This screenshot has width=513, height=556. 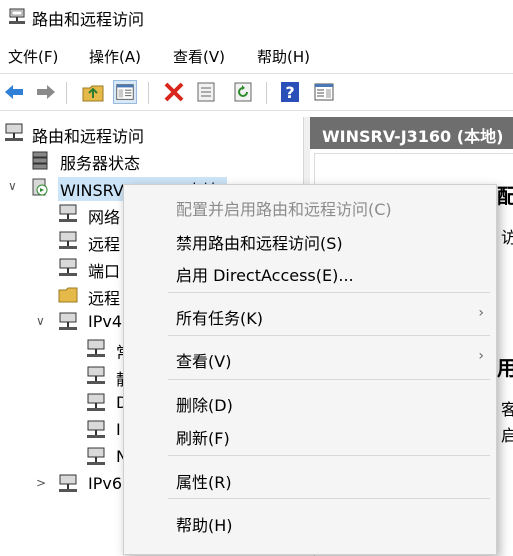 I want to click on ctx-refresh: 刷新(F), so click(x=326, y=435).